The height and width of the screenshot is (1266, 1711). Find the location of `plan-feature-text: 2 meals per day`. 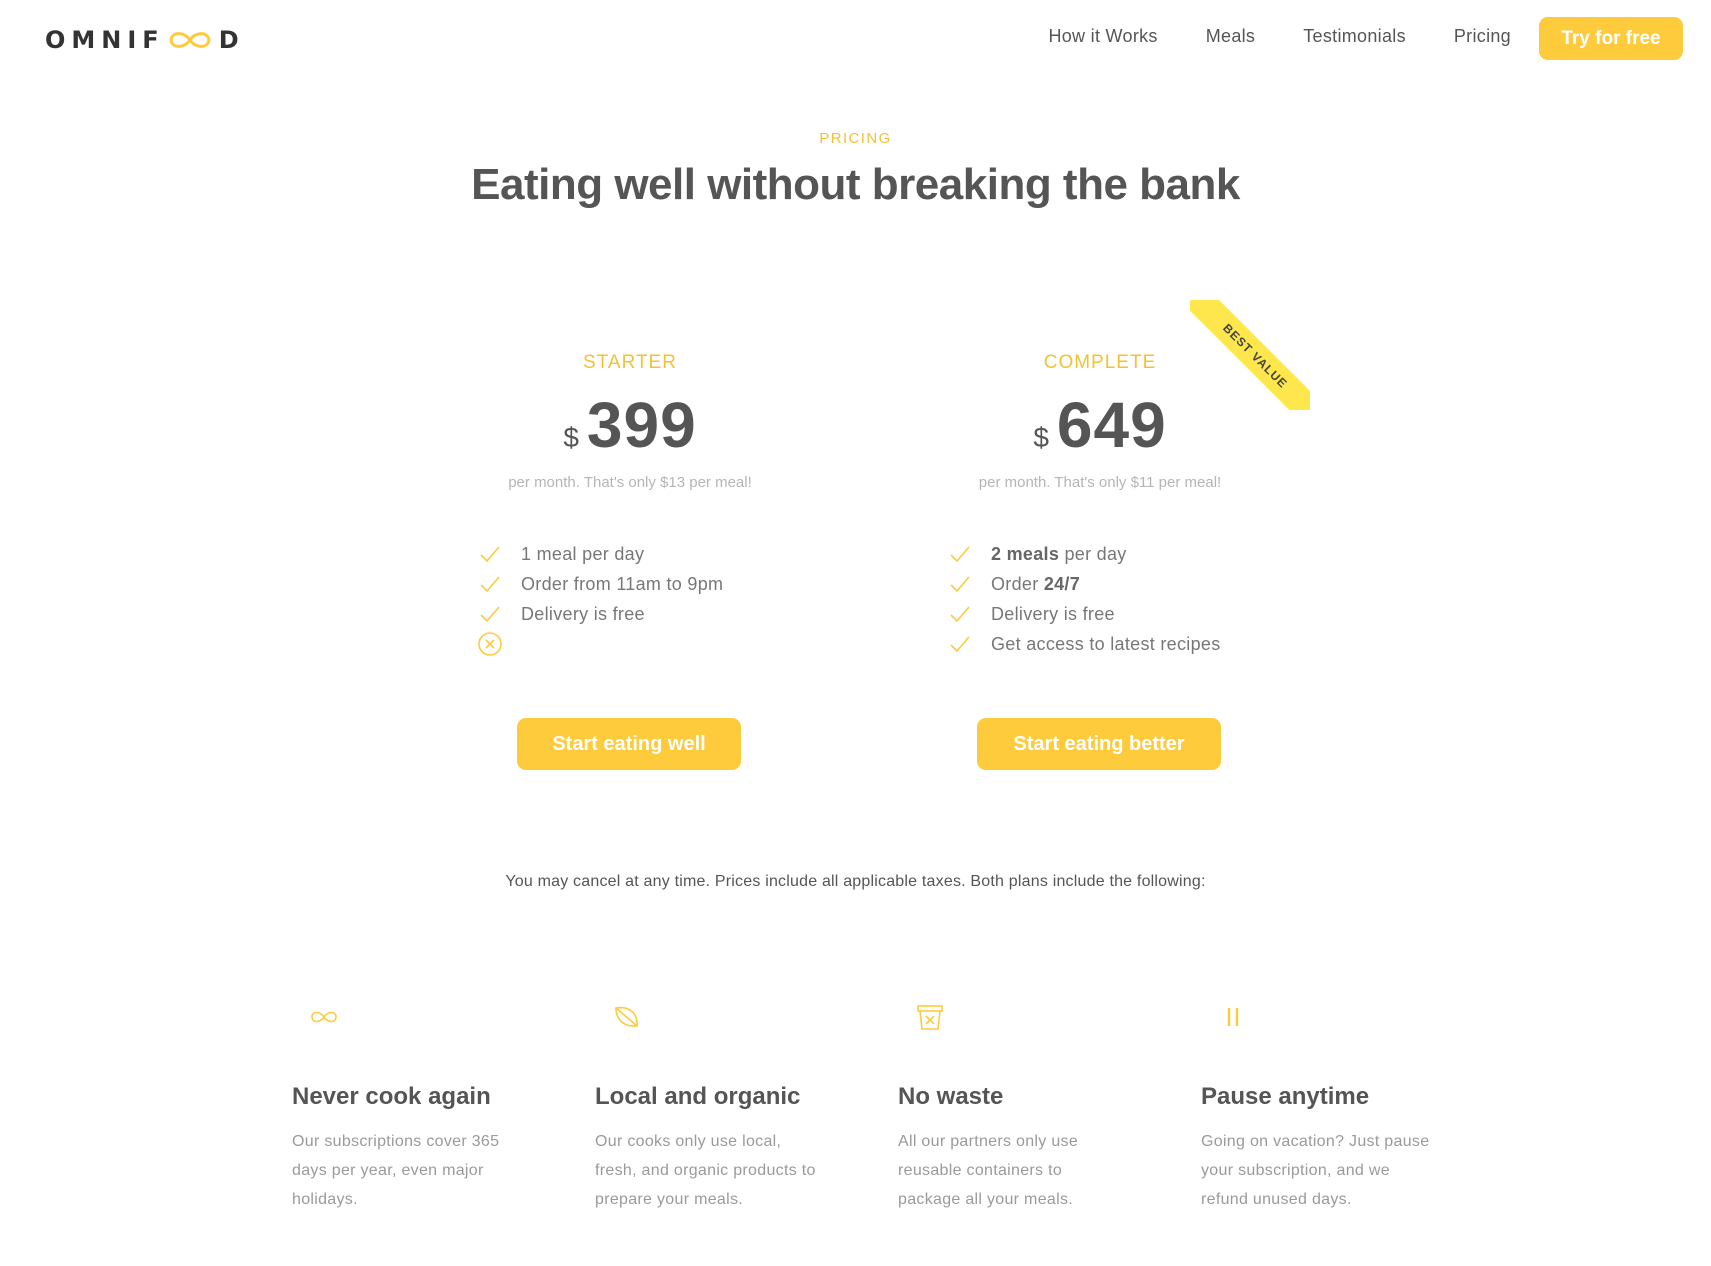

plan-feature-text: 2 meals per day is located at coordinates (1059, 554).